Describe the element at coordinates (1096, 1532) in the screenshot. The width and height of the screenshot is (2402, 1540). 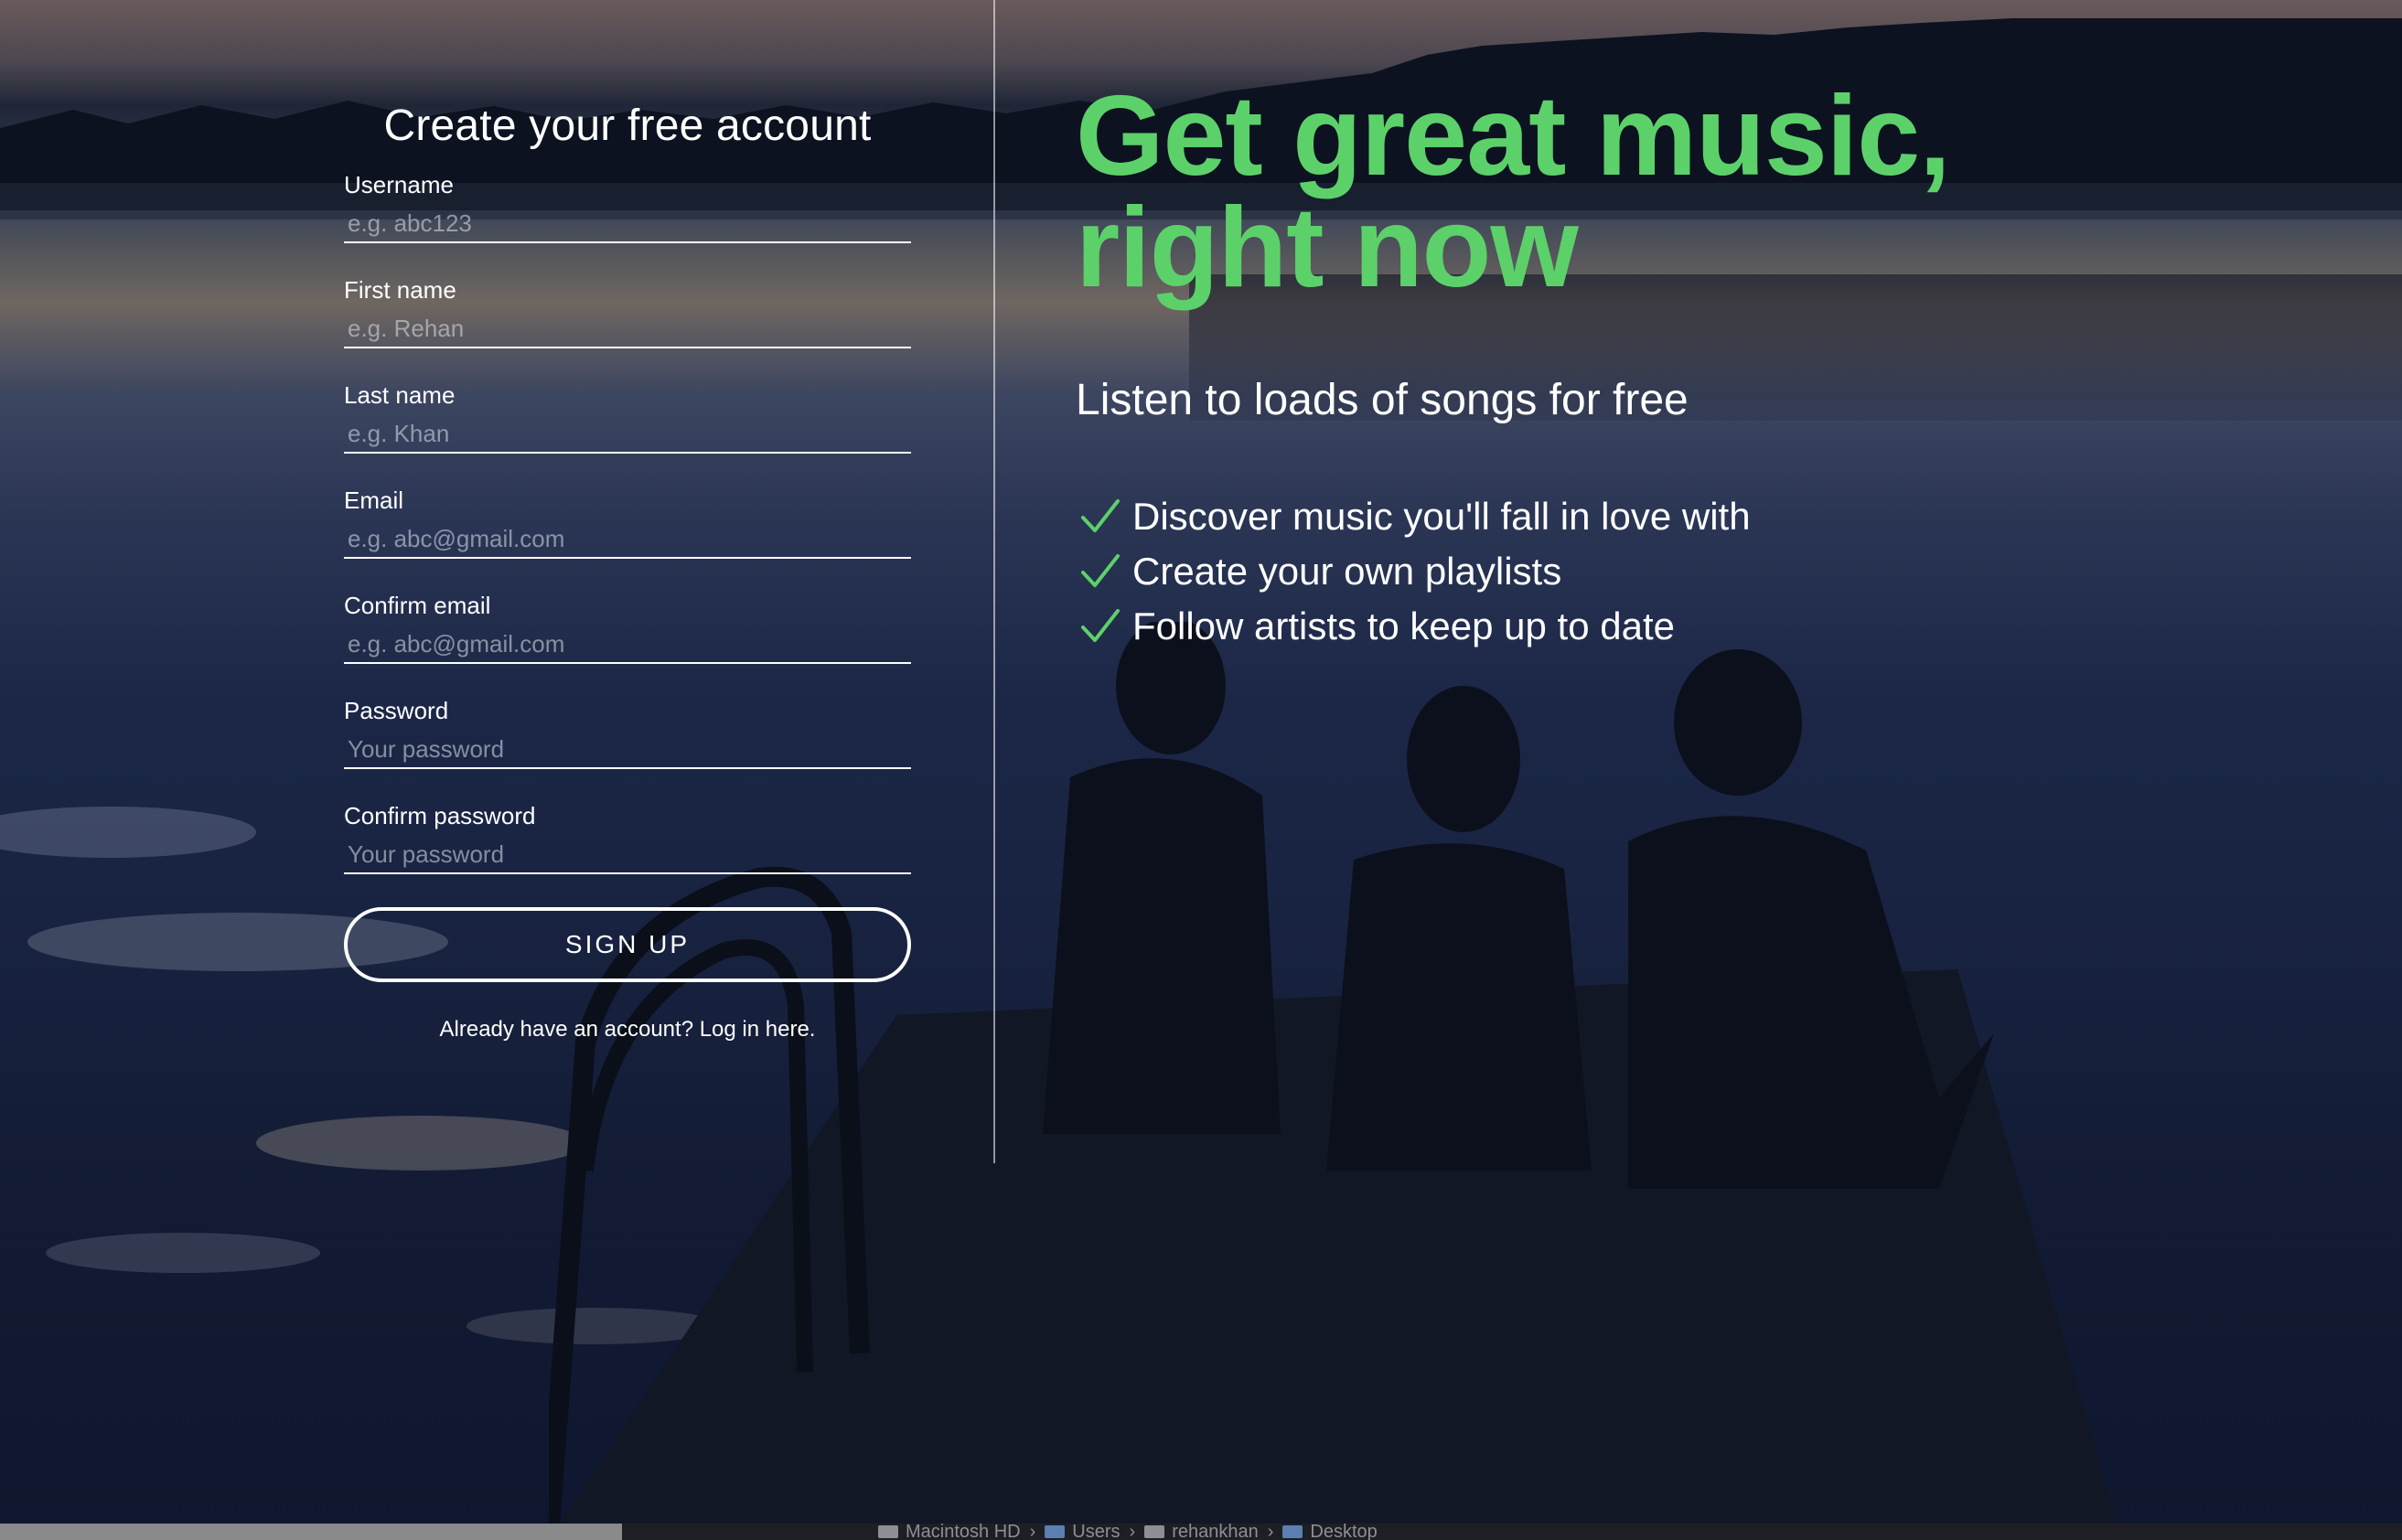
I see `crumb-label: Users` at that location.